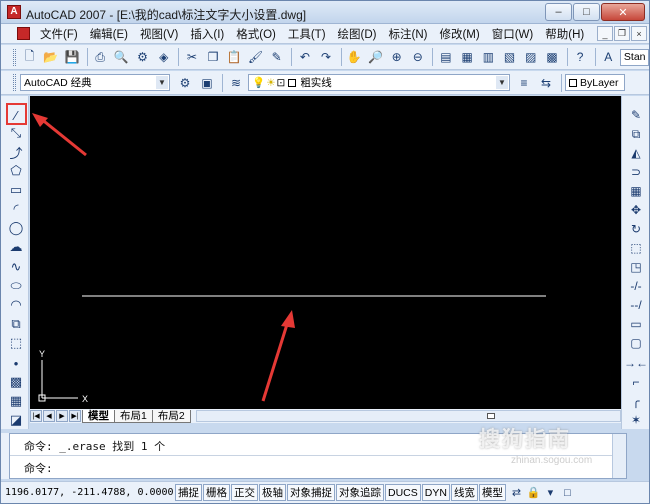 This screenshot has width=650, height=504. What do you see at coordinates (212, 57) in the screenshot?
I see `copy-icon: ❐` at bounding box center [212, 57].